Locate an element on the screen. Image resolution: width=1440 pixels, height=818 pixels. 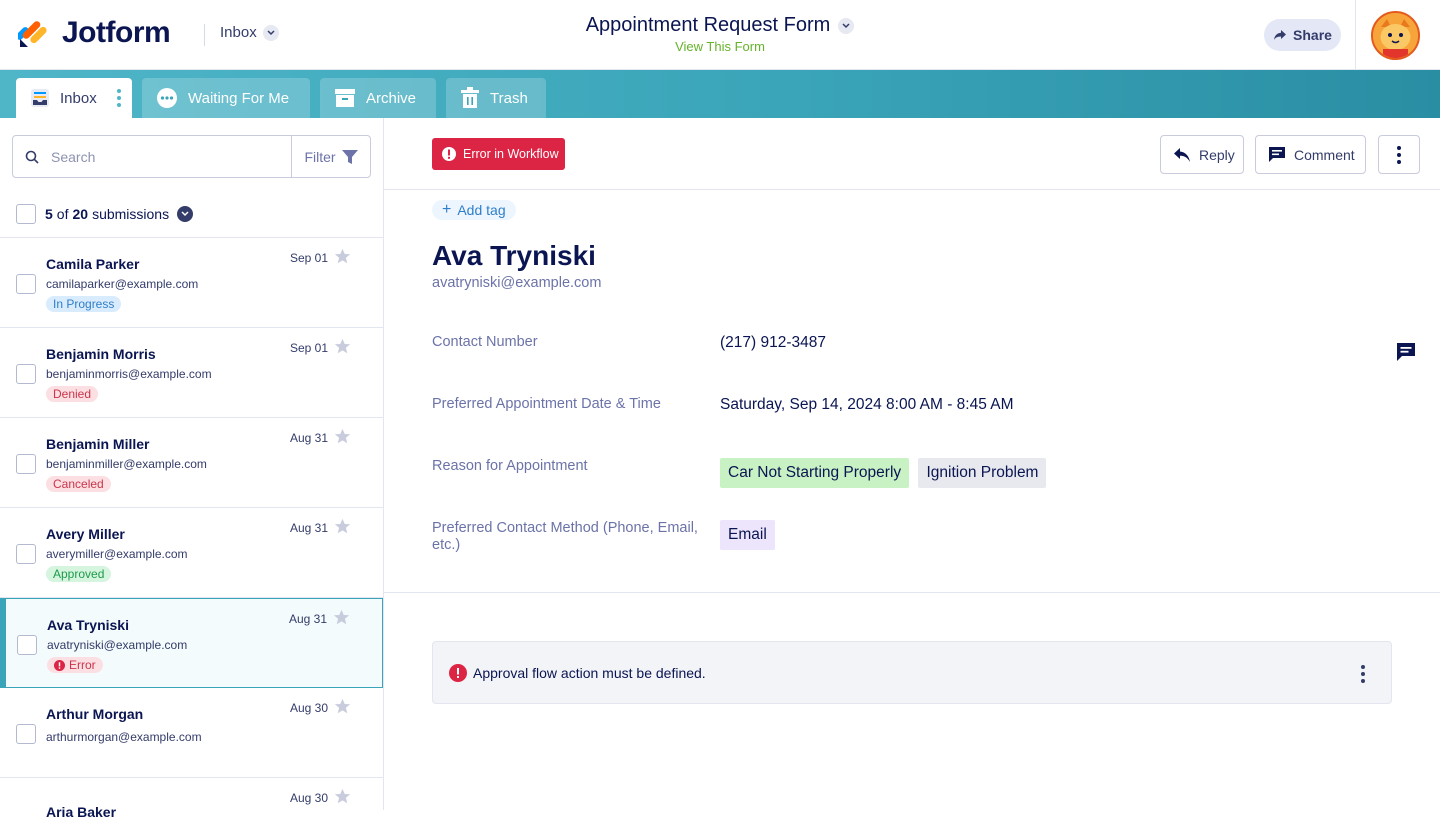
selection-count-row: 5 of 20 submissions is located at coordinates (191, 214).